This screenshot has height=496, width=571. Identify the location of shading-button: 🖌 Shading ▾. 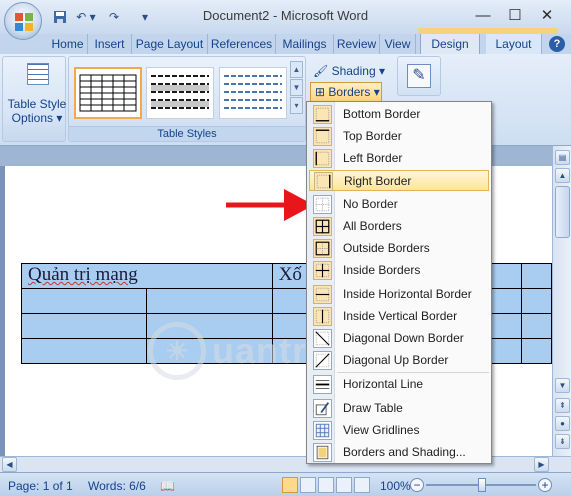
(347, 71).